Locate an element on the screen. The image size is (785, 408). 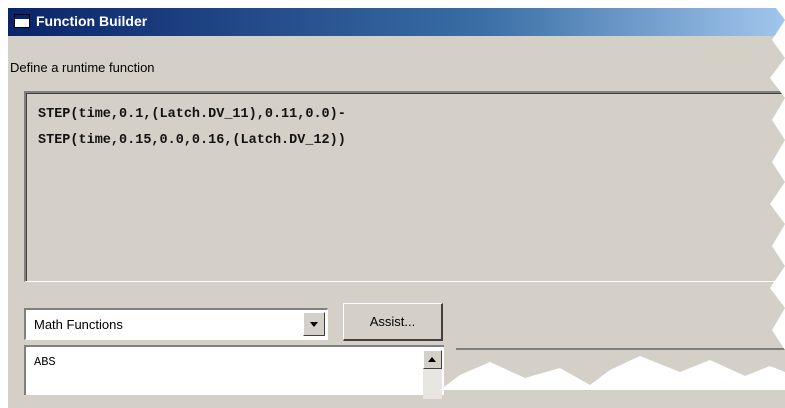
scrollbar-up-button is located at coordinates (432, 359).